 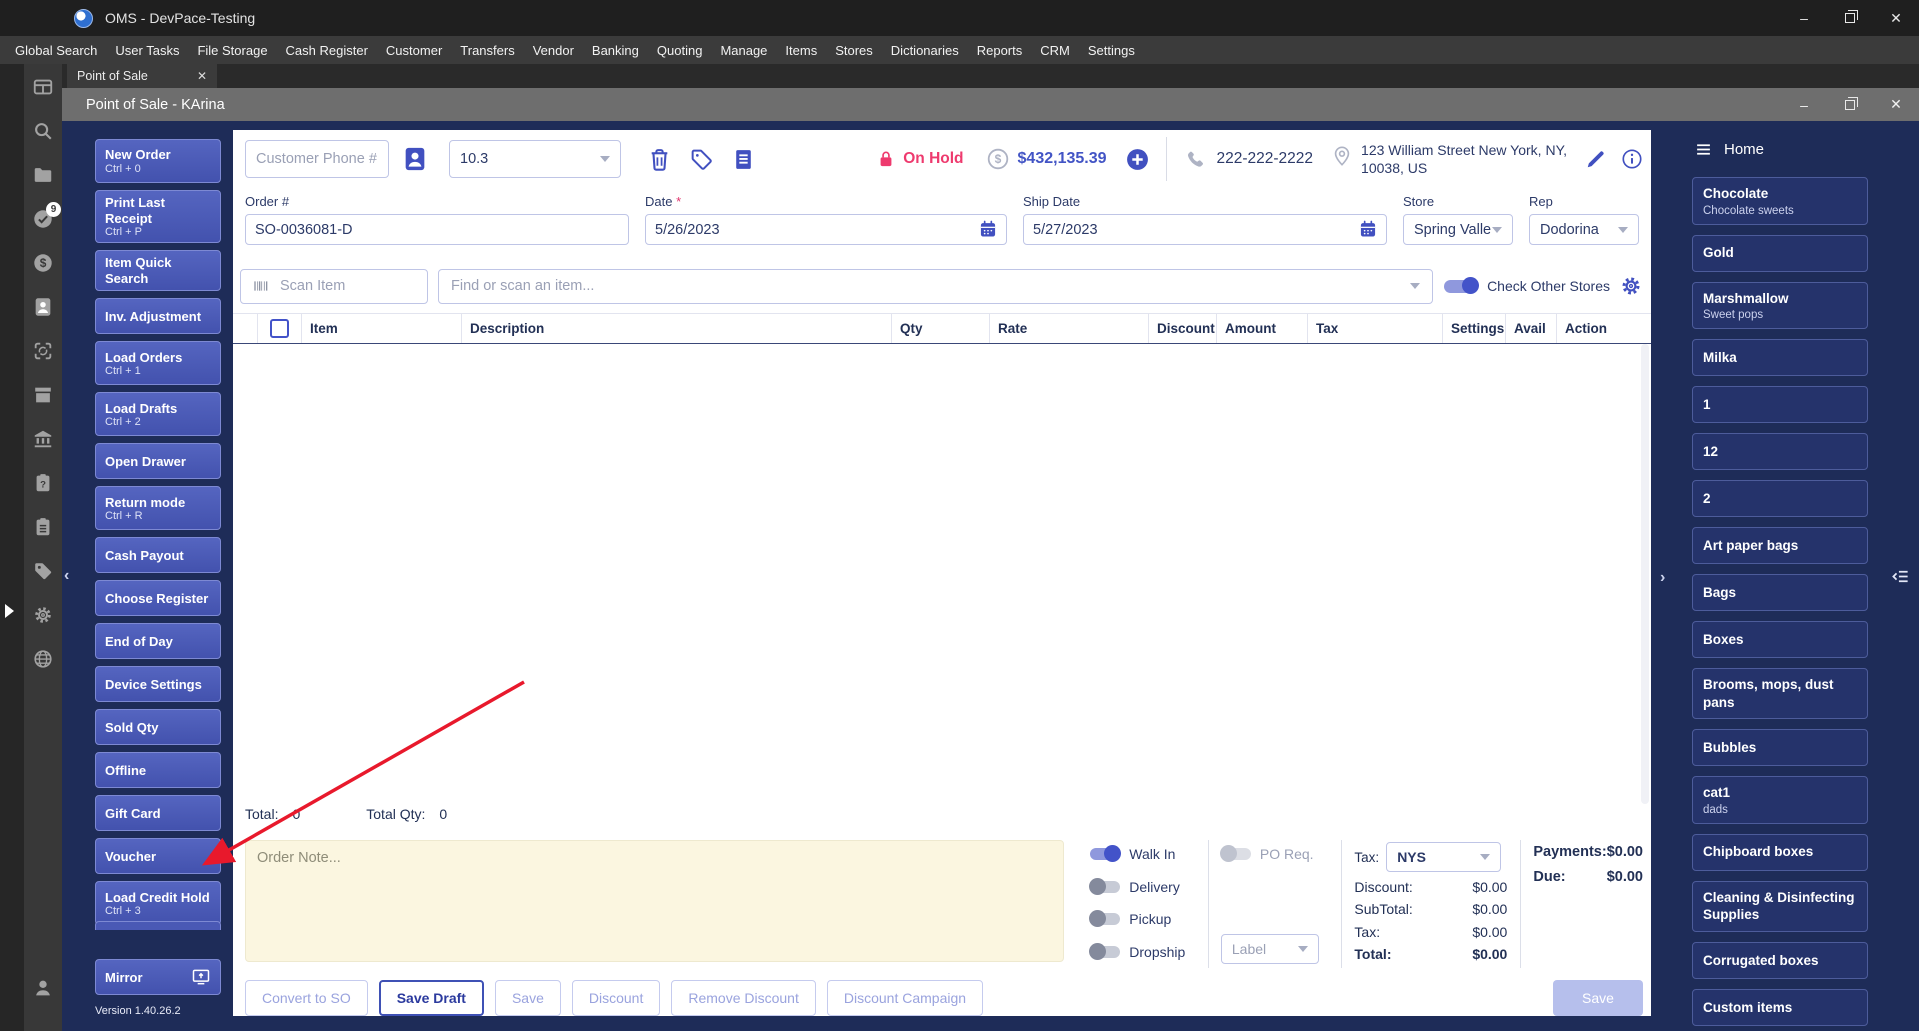 What do you see at coordinates (615, 50) in the screenshot?
I see `menu-item: Banking` at bounding box center [615, 50].